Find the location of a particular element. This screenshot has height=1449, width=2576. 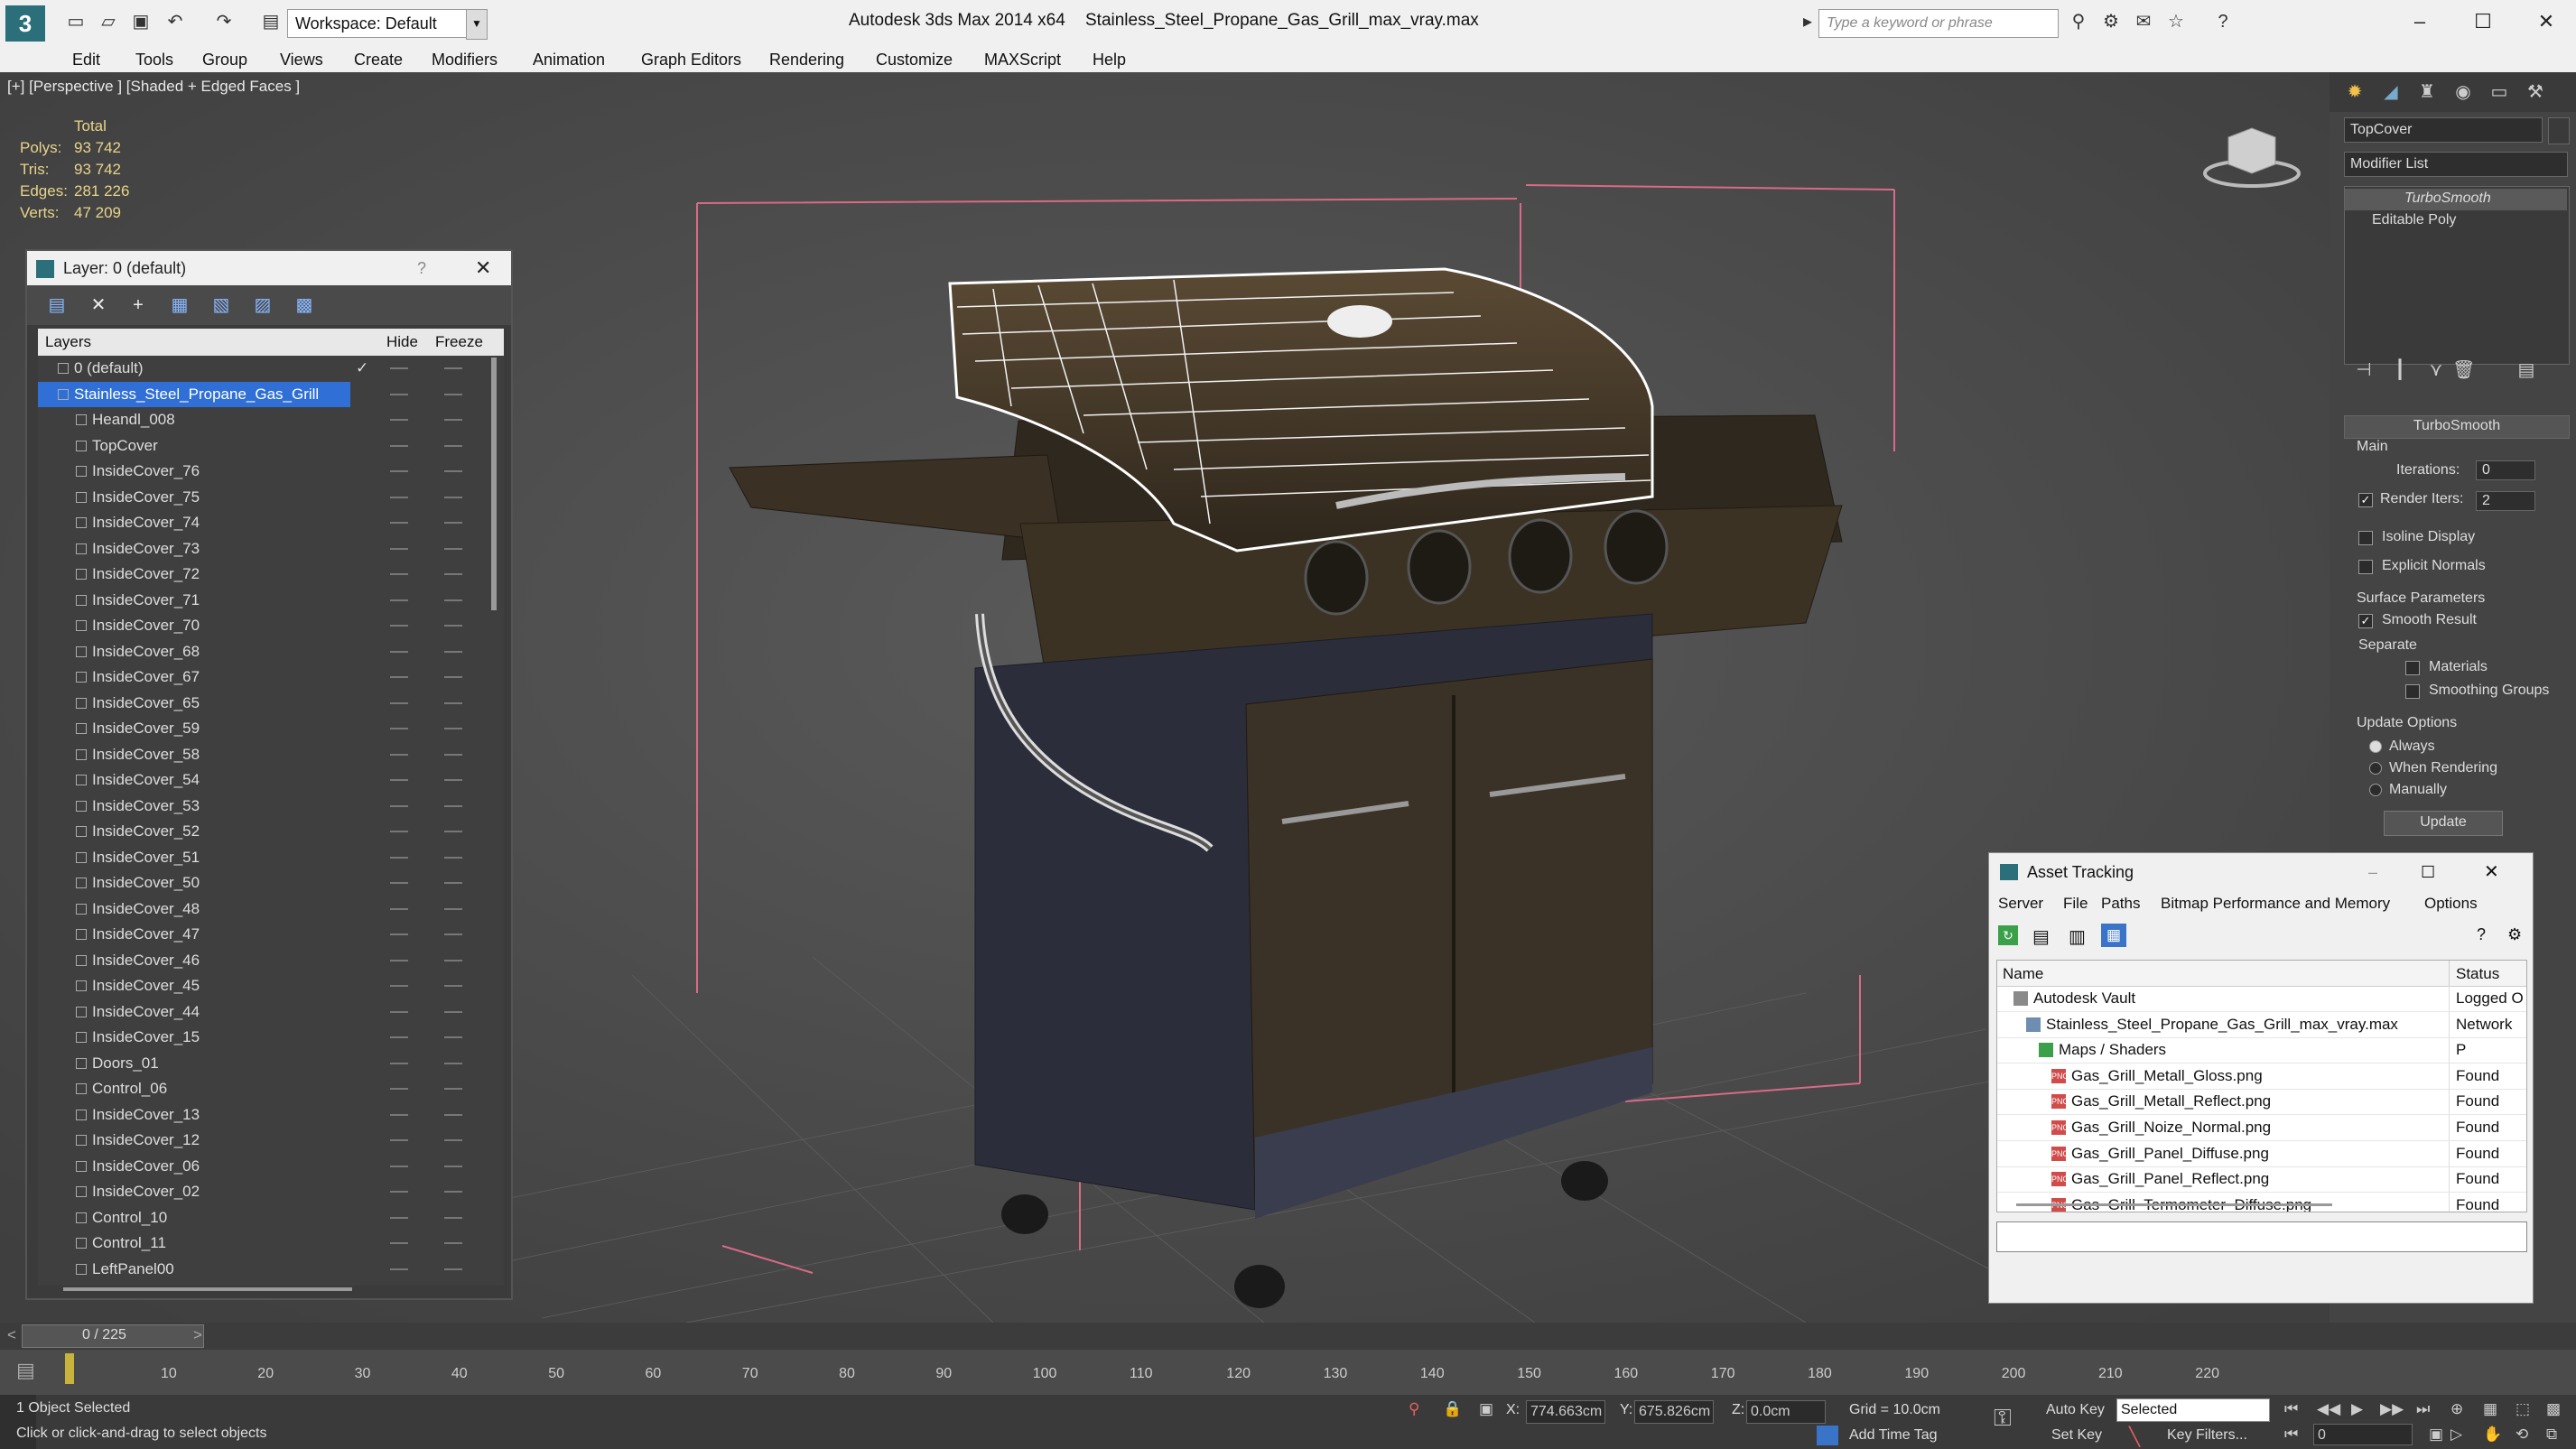

col-status: Status is located at coordinates (2477, 974).